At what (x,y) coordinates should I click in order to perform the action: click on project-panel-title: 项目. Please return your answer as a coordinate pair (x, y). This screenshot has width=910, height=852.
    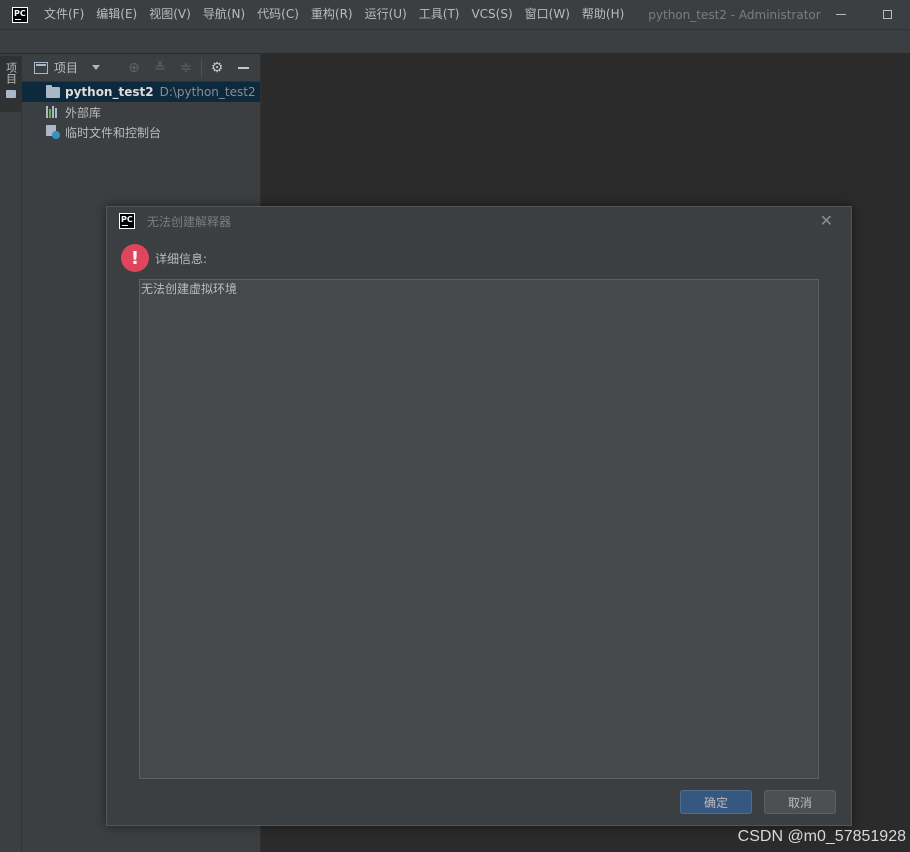
    Looking at the image, I should click on (66, 67).